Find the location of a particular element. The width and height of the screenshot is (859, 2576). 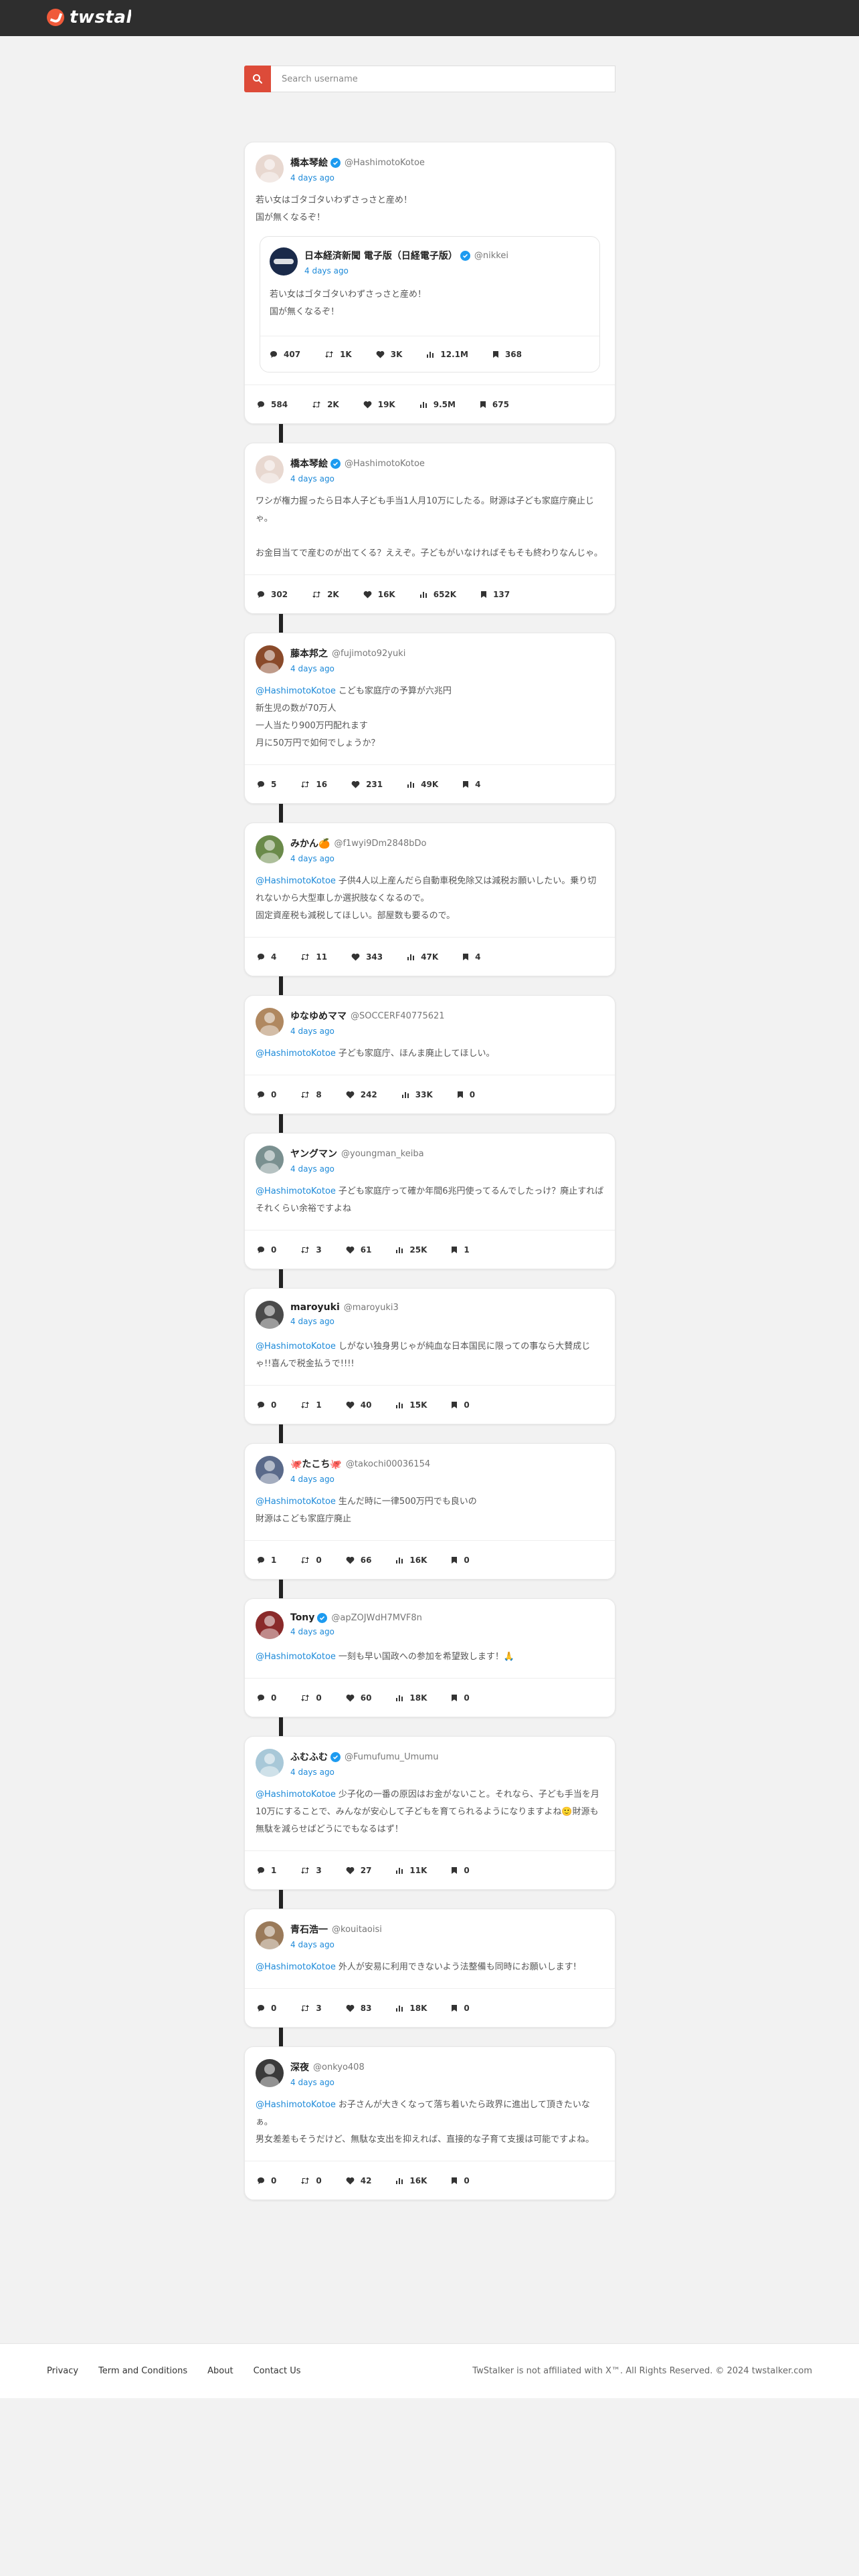

stat-likes: 83 is located at coordinates (358, 2008).